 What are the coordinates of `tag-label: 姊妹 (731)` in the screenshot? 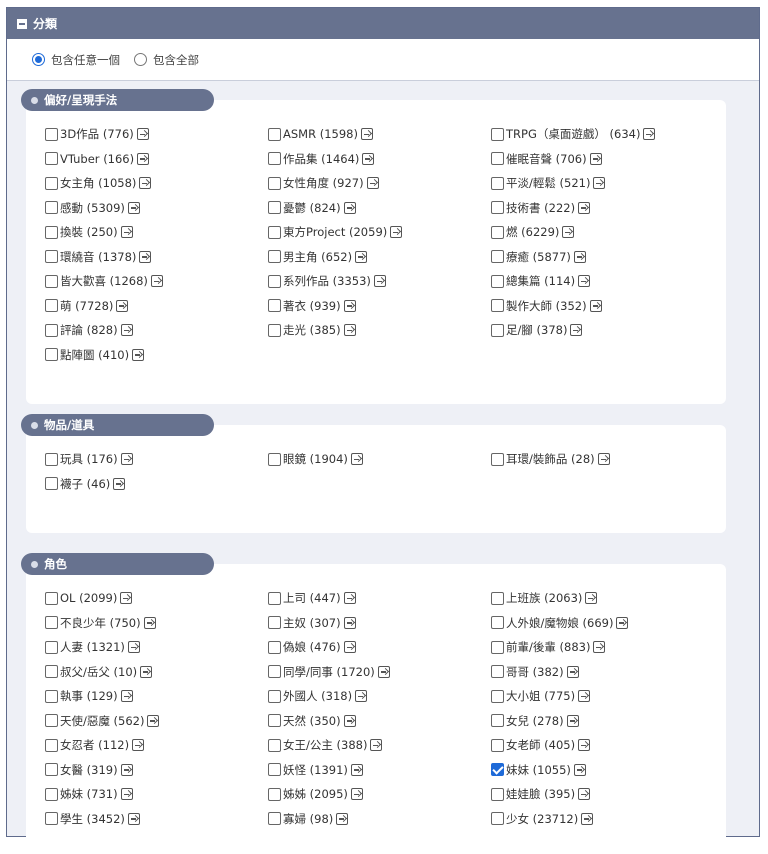 It's located at (89, 794).